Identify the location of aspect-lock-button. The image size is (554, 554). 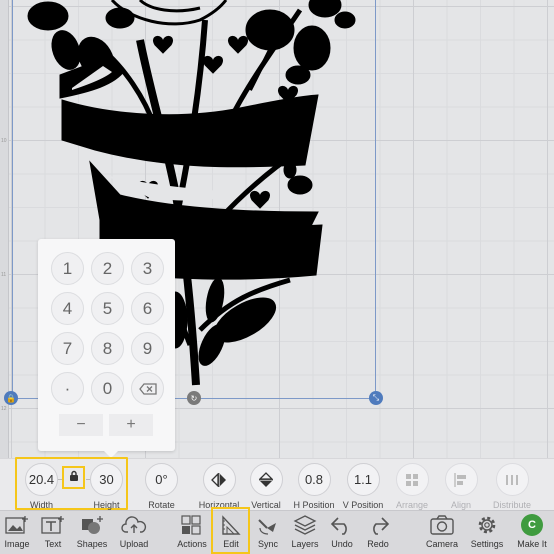
(73, 477).